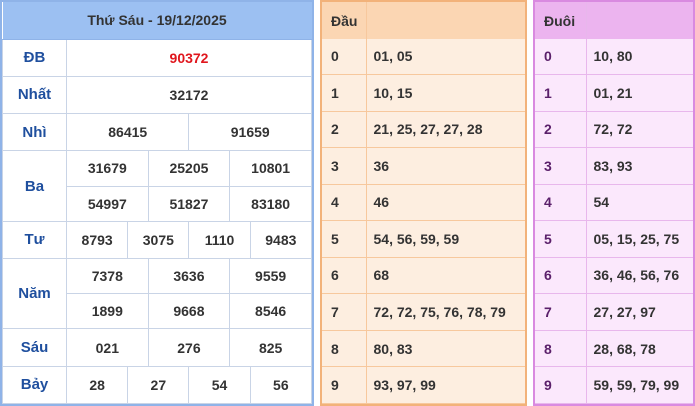 Image resolution: width=695 pixels, height=406 pixels. I want to click on head-row: 0 01, 05, so click(423, 57).